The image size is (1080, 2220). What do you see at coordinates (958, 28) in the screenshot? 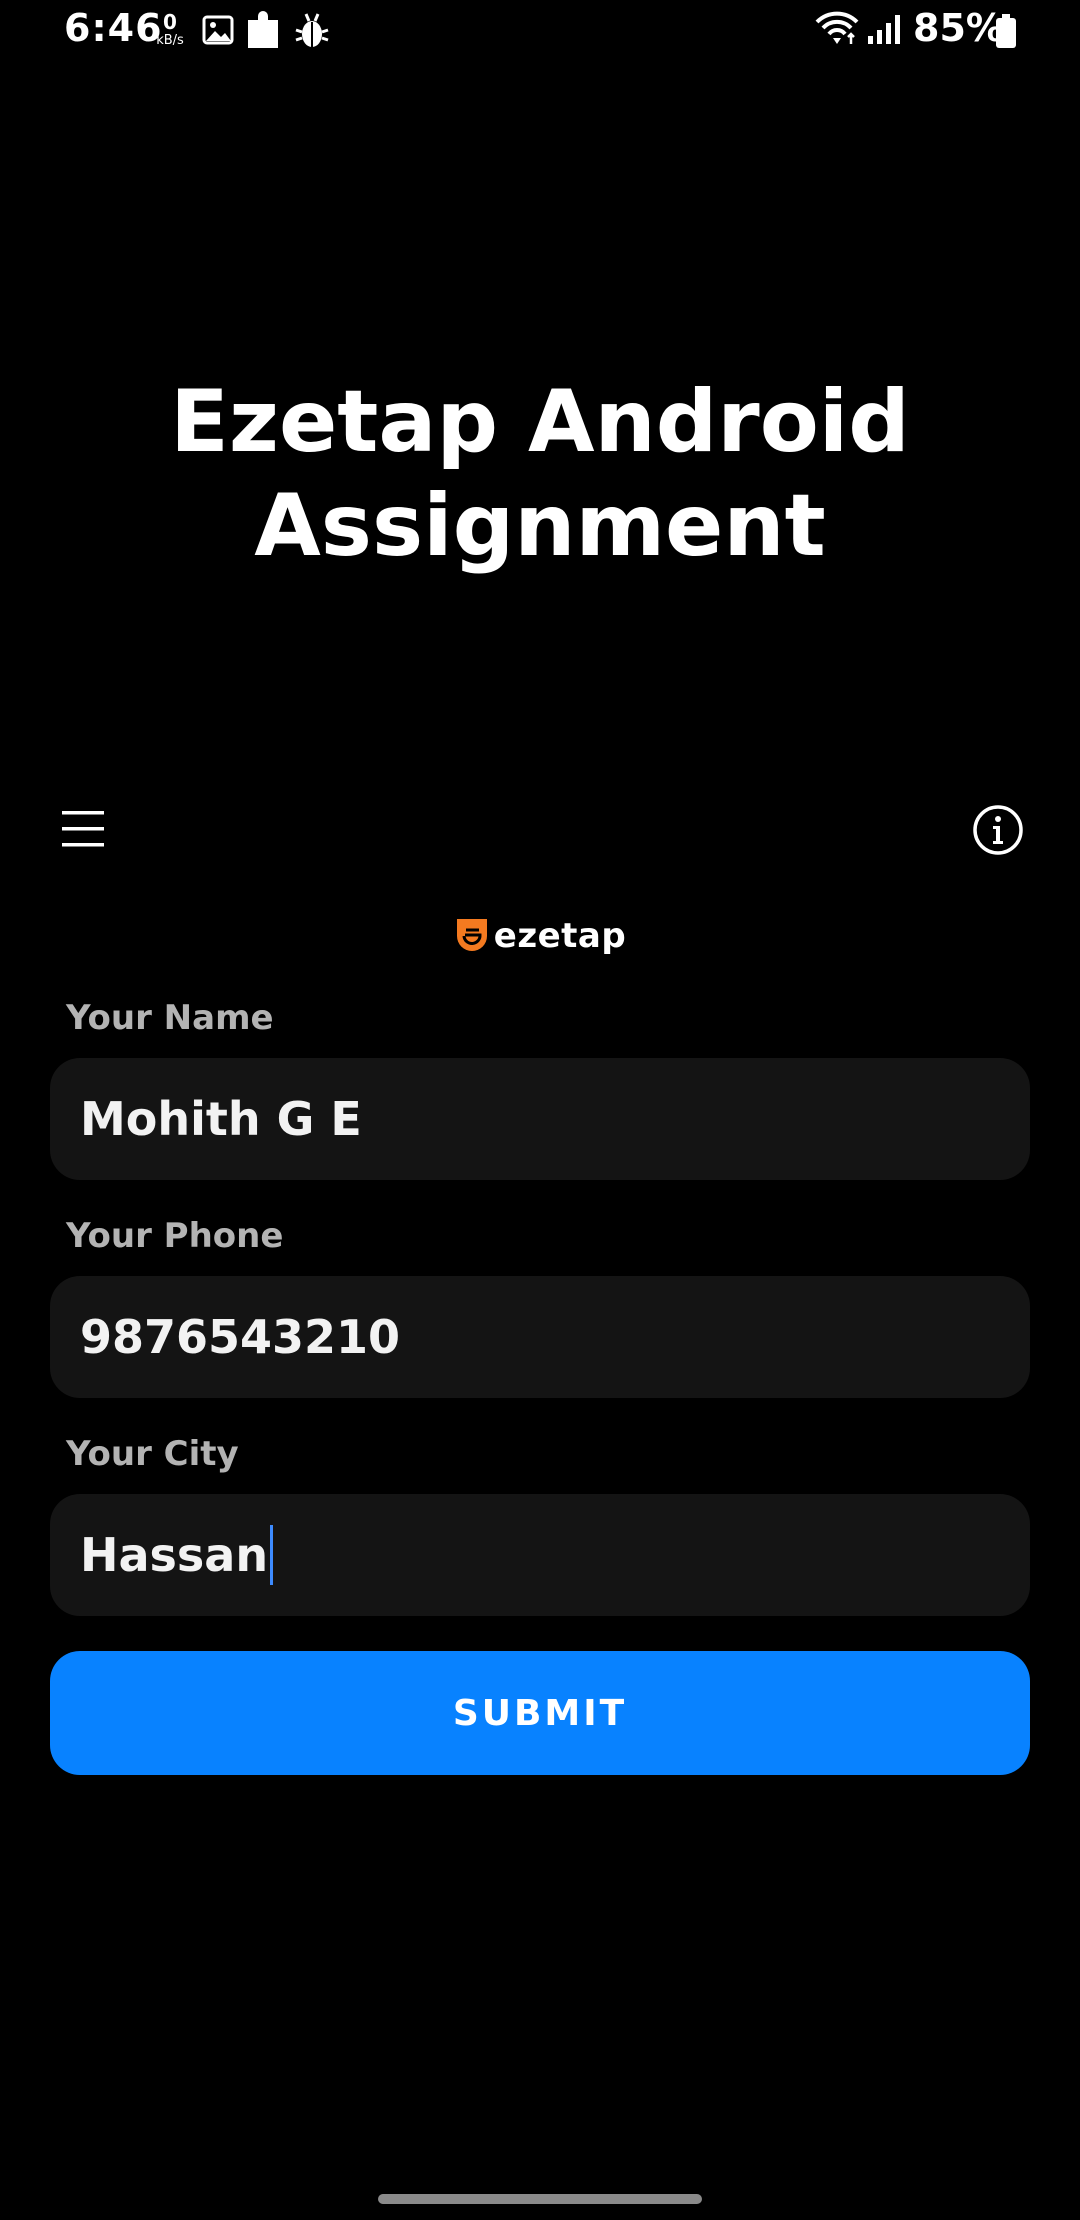
I see `battery-percent: 85%` at bounding box center [958, 28].